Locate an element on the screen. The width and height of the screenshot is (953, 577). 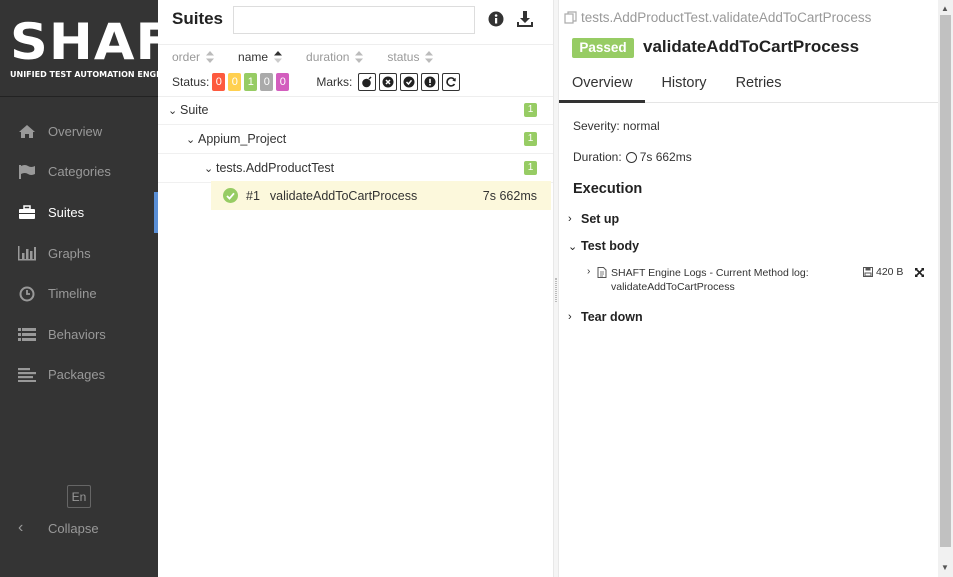
sidebar-item-label: Overview is located at coordinates (75, 131).